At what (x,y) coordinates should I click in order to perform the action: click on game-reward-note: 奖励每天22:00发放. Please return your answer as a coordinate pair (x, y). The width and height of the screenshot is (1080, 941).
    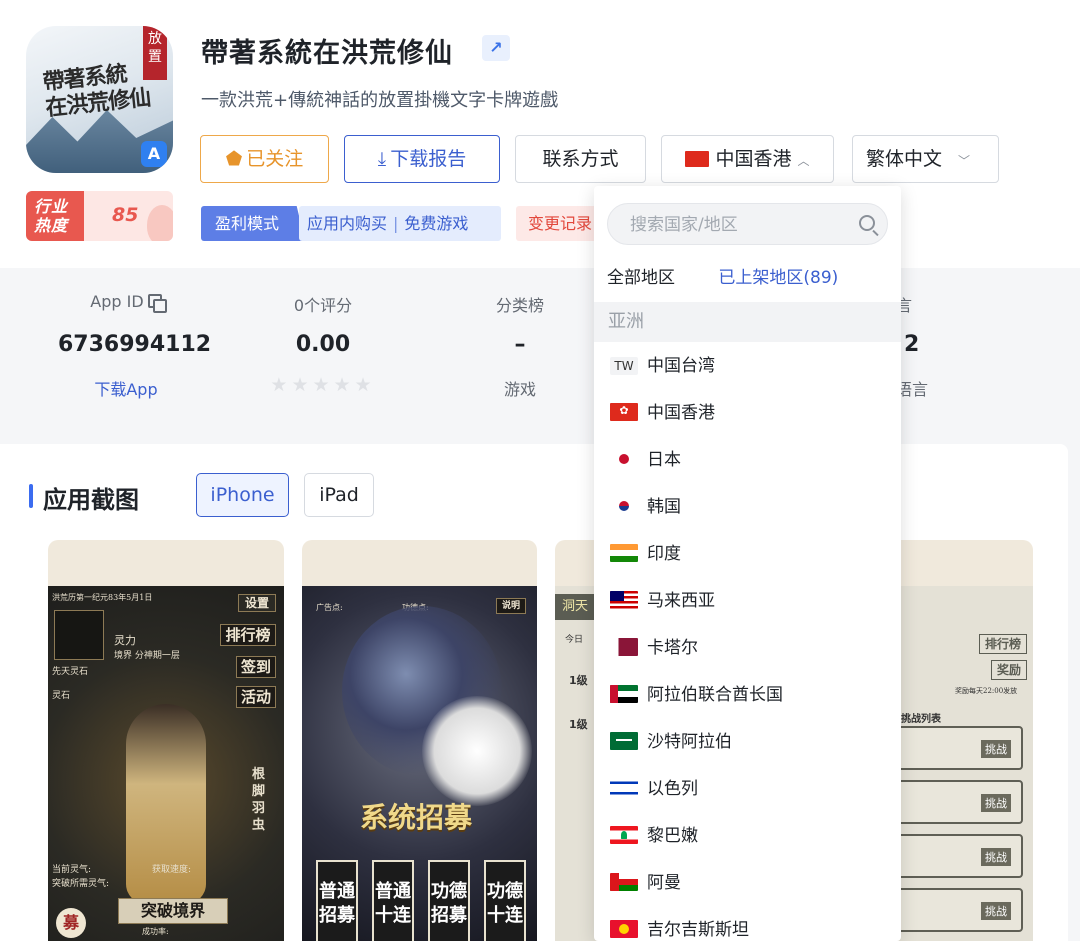
    Looking at the image, I should click on (986, 691).